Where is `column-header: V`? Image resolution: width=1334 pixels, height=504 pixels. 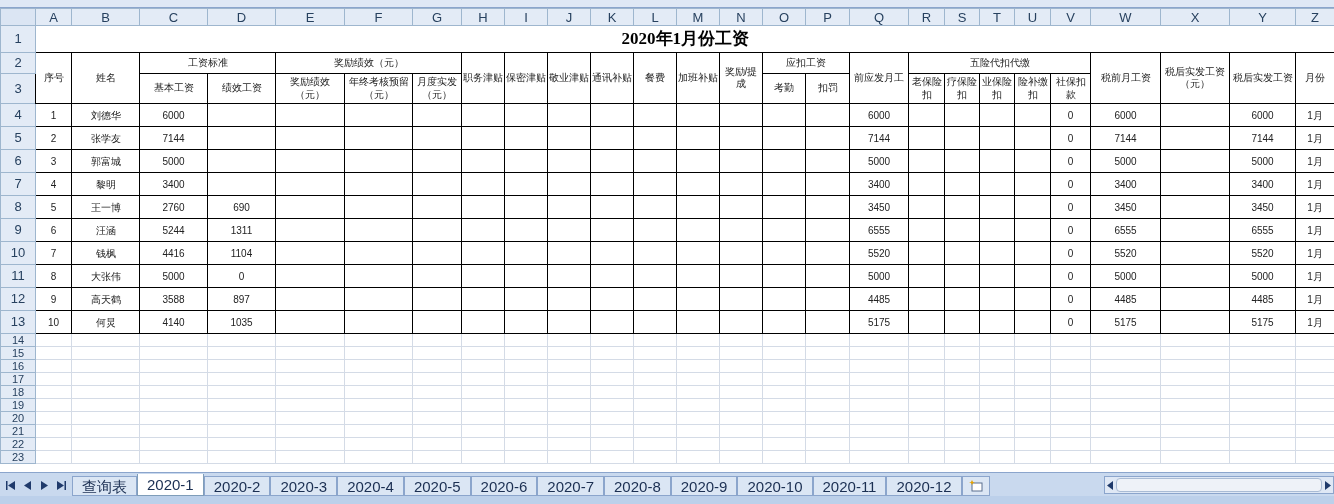 column-header: V is located at coordinates (1070, 17).